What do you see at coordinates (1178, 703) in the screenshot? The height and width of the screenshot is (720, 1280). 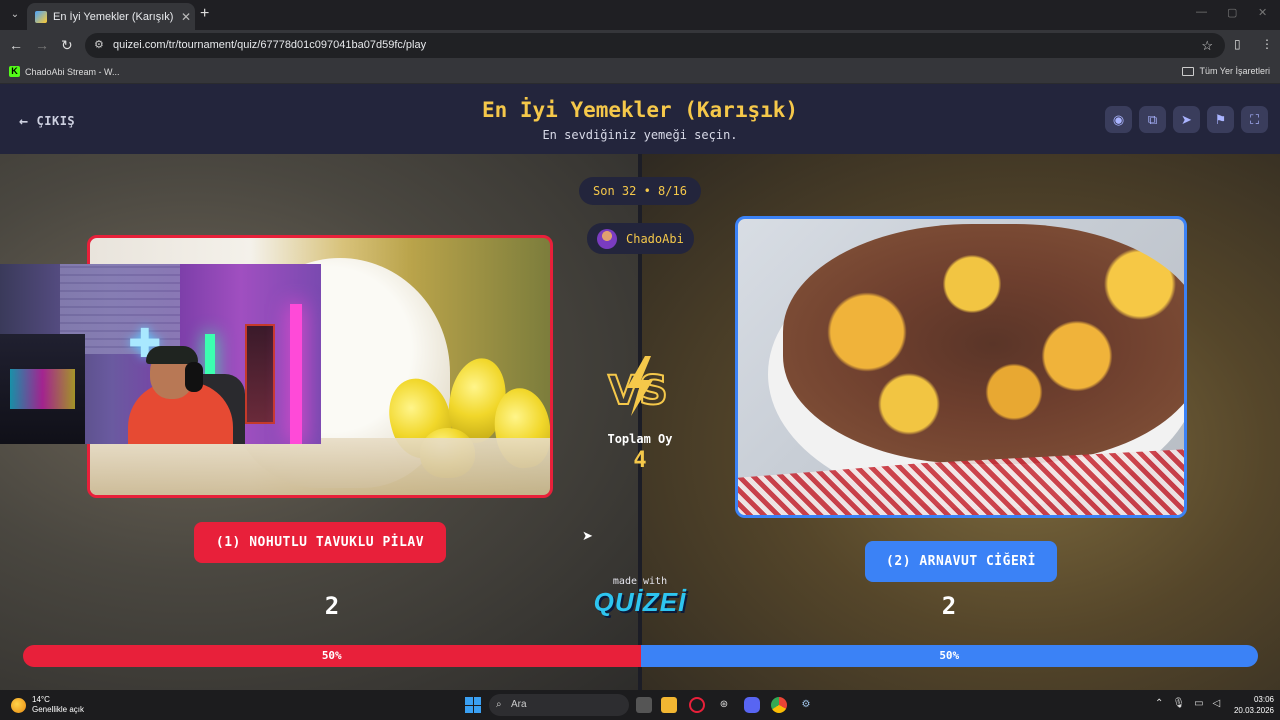 I see `microphone-icon: 🎙` at bounding box center [1178, 703].